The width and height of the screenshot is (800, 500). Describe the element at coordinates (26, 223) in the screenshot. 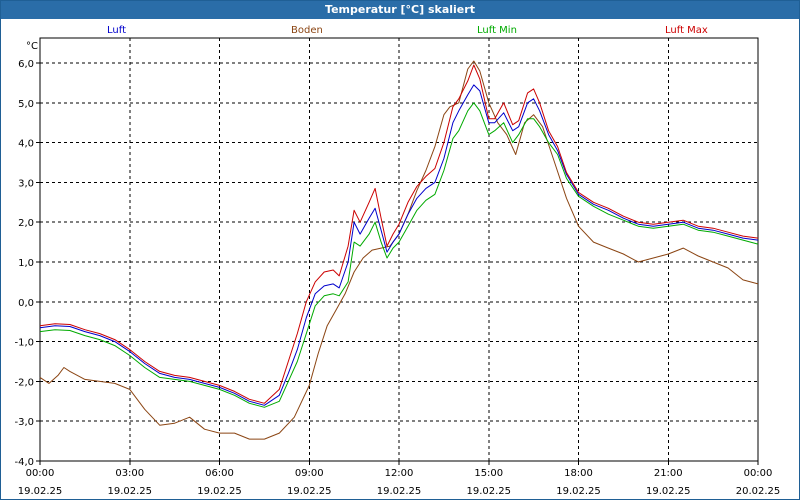

I see `y-tick-label: 2,0` at that location.